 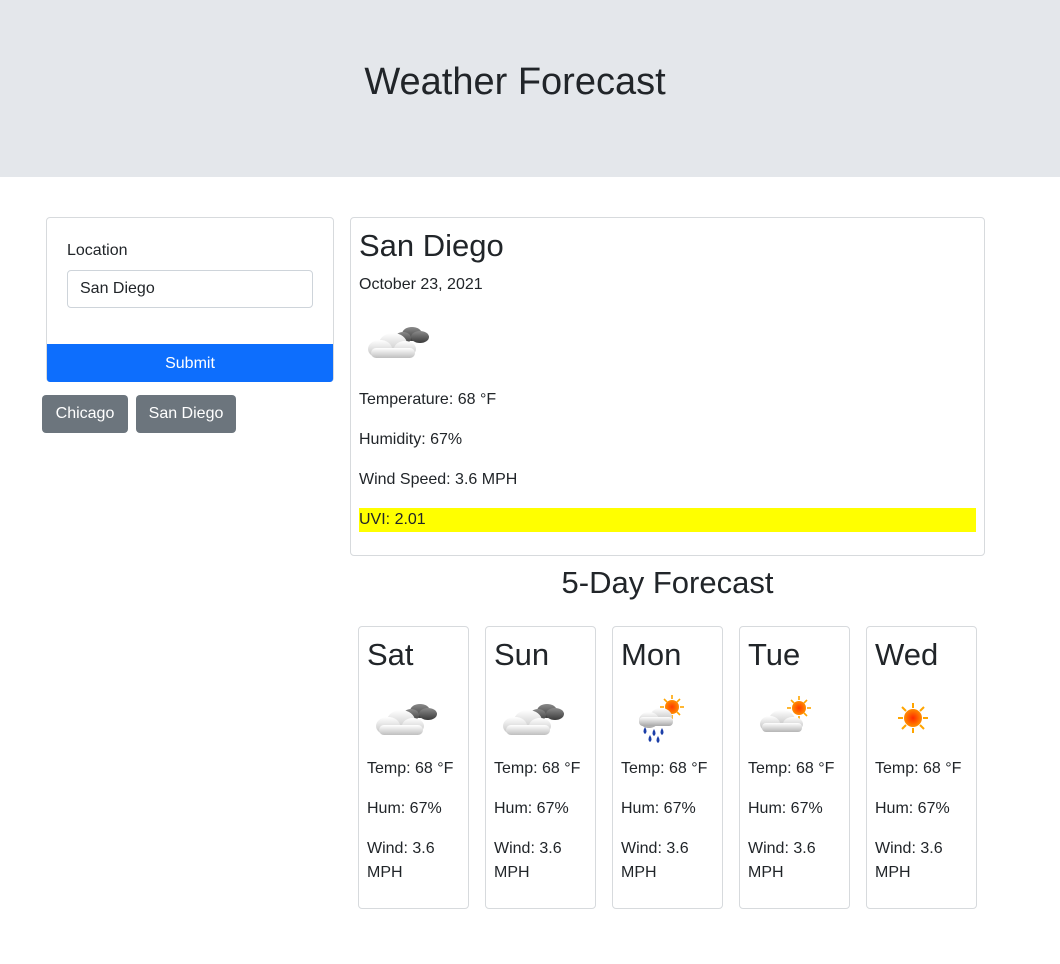 What do you see at coordinates (774, 654) in the screenshot?
I see `forecast-day-name: Tue` at bounding box center [774, 654].